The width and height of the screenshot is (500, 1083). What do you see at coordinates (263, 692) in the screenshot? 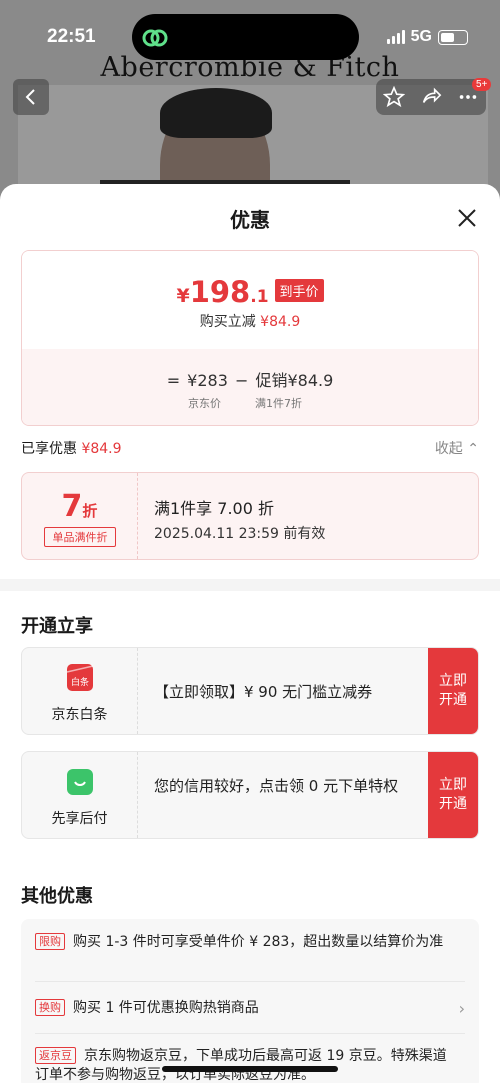
I see `baitiao-offer: 【立即领取】¥ 90 无门槛立减券` at bounding box center [263, 692].